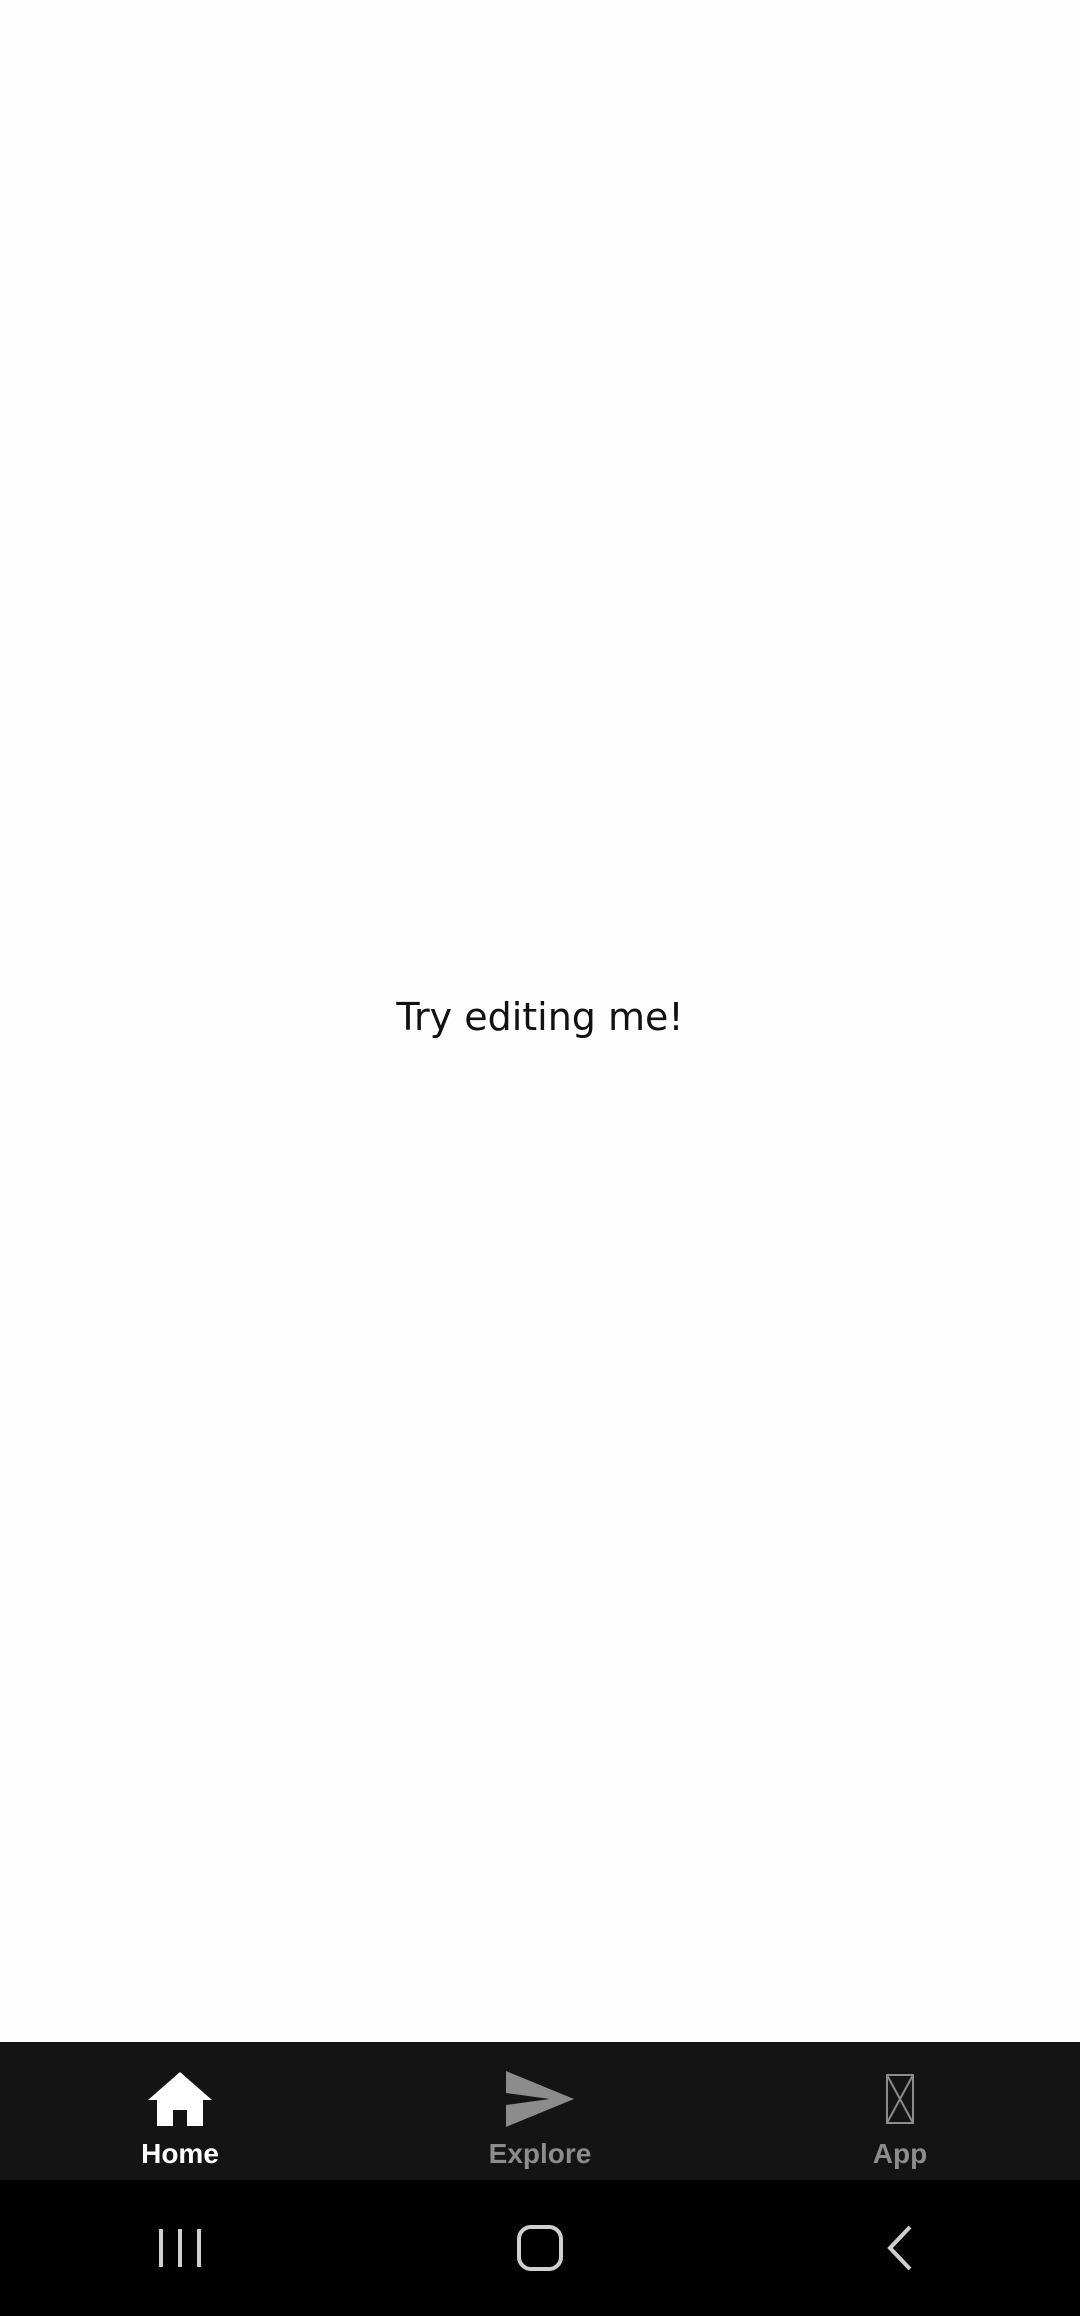 The height and width of the screenshot is (2316, 1080). What do you see at coordinates (180, 2099) in the screenshot?
I see `home-icon` at bounding box center [180, 2099].